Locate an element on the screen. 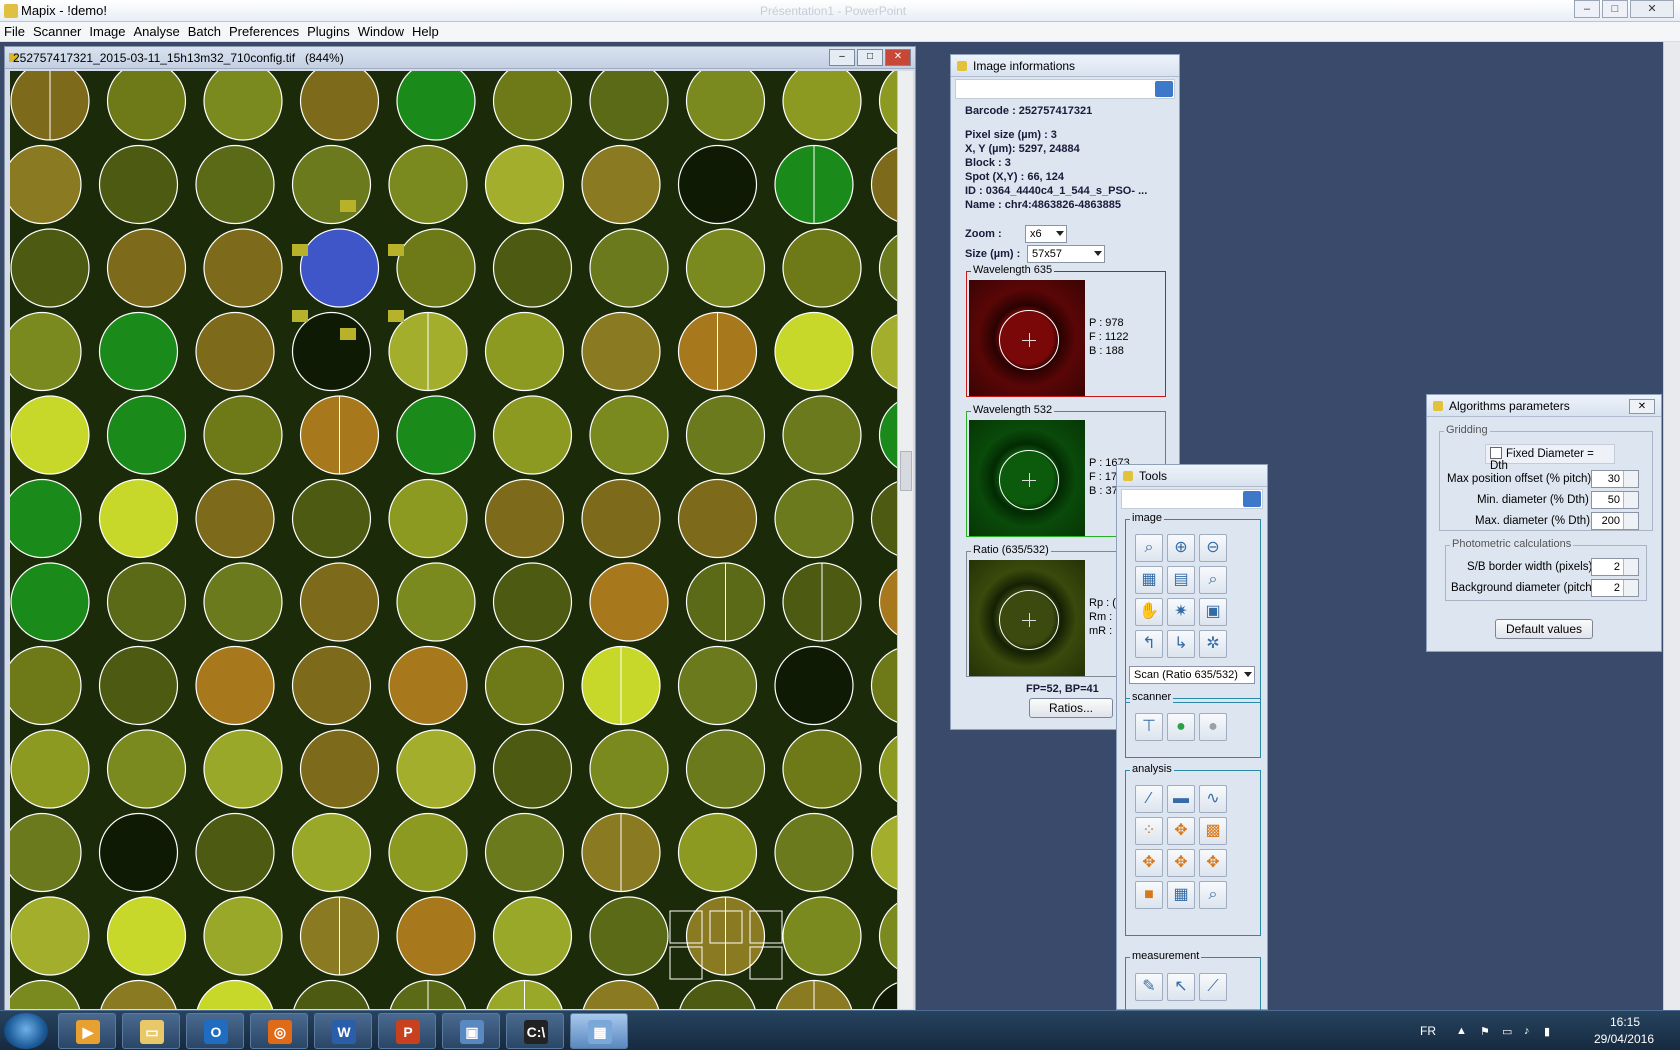 Image resolution: width=1680 pixels, height=1050 pixels. profile-icon: ∿ is located at coordinates (1213, 799).